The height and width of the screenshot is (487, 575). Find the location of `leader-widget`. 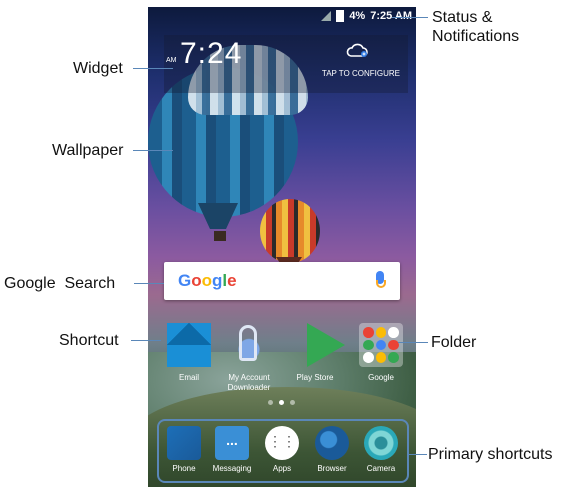

leader-widget is located at coordinates (153, 68).